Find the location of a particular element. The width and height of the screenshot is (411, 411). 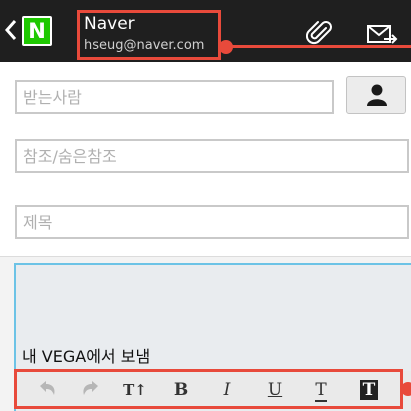

cc-bcc-input is located at coordinates (212, 156).